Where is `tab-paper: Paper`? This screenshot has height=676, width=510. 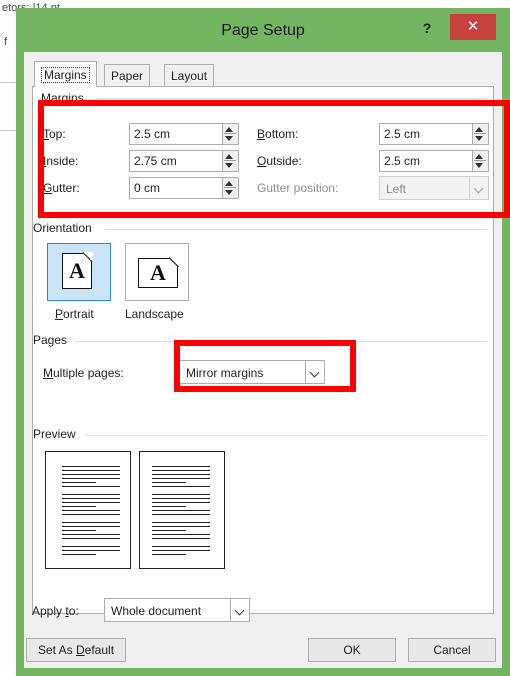 tab-paper: Paper is located at coordinates (127, 75).